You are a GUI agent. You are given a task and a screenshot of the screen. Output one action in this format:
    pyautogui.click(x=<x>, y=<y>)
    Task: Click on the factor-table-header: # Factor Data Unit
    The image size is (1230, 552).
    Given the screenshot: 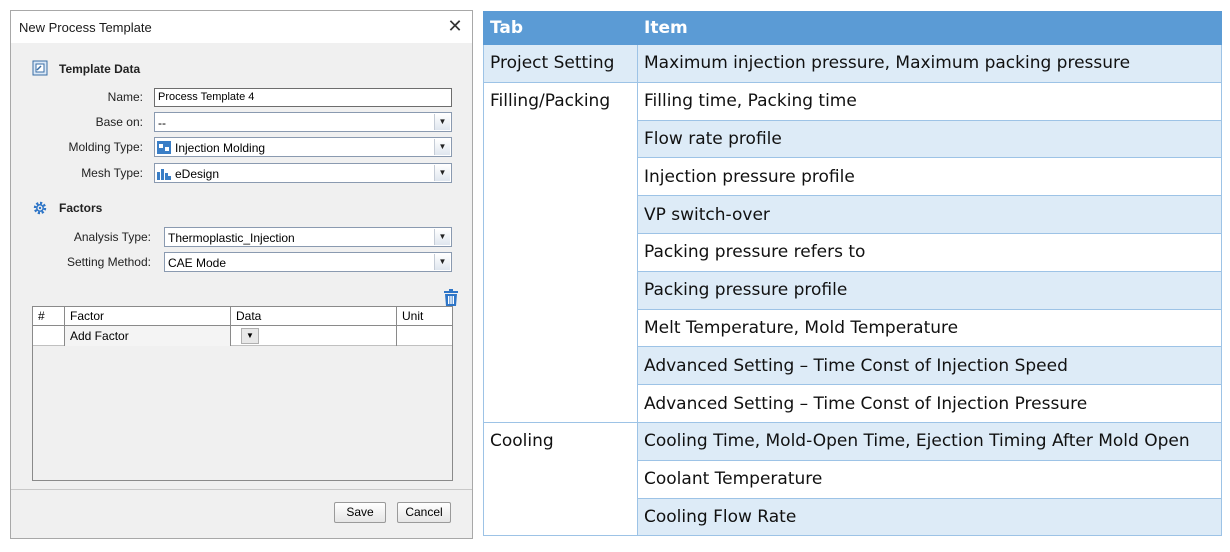 What is the action you would take?
    pyautogui.click(x=242, y=316)
    